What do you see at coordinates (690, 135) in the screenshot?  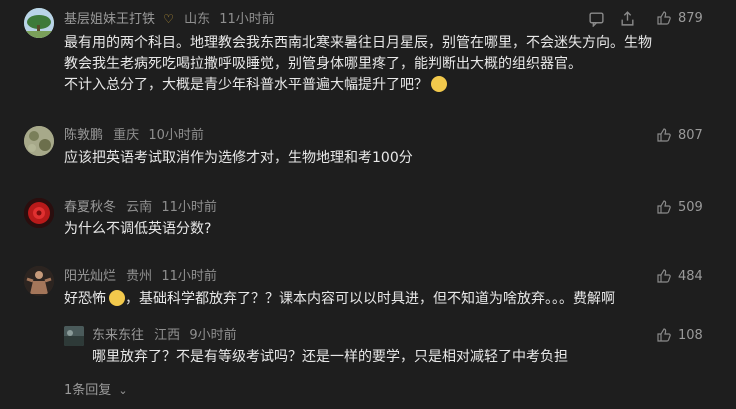 I see `like-count: 807` at bounding box center [690, 135].